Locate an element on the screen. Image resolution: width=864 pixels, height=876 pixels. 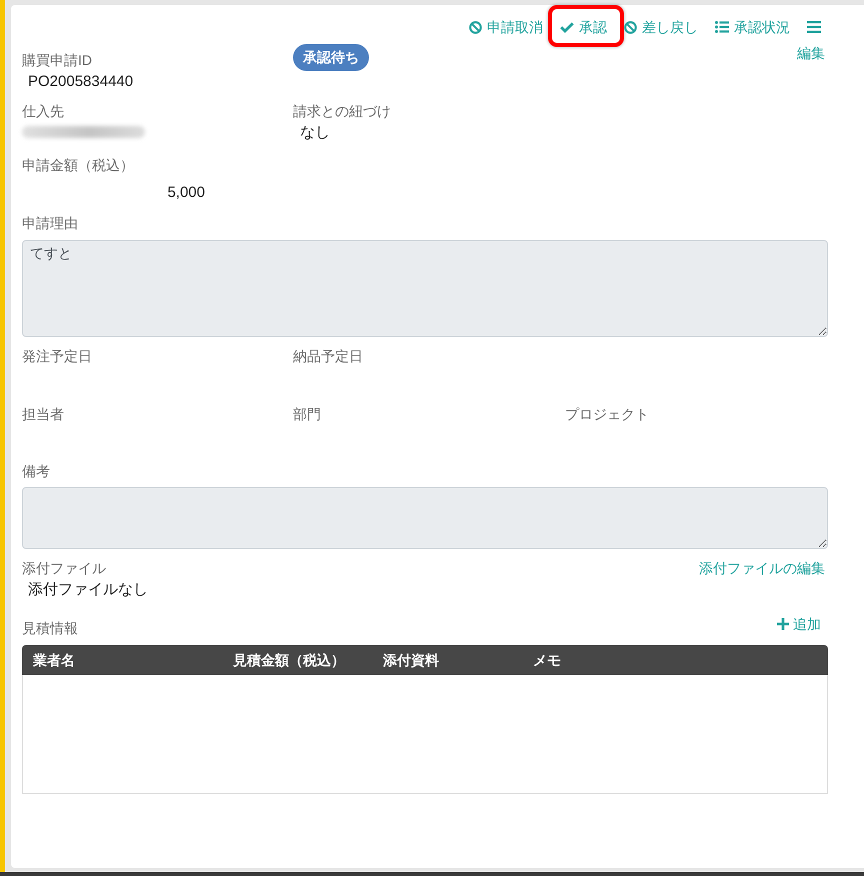
field-label: 仕入先 is located at coordinates (43, 111).